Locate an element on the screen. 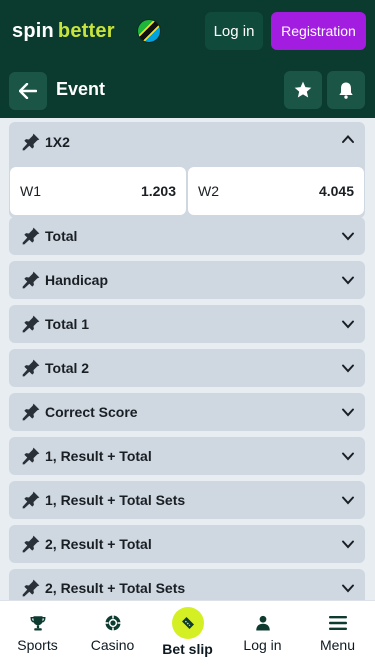 The width and height of the screenshot is (375, 666). menu-icon is located at coordinates (338, 623).